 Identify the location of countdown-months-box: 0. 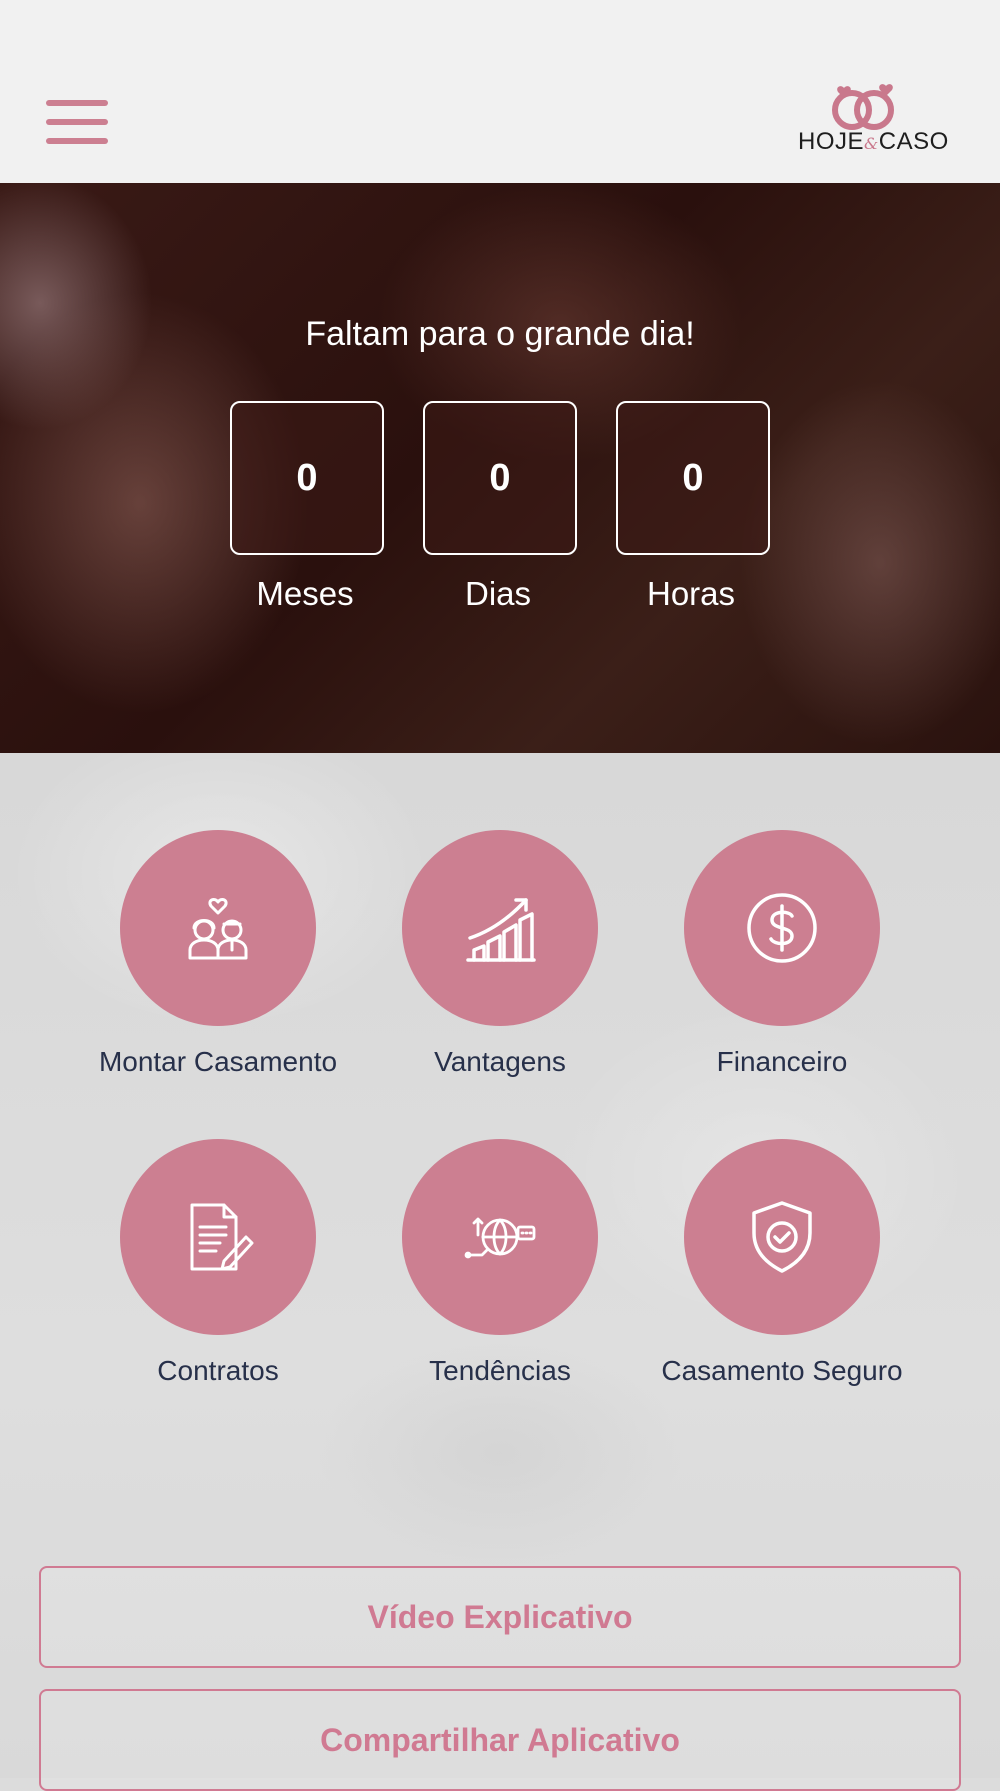
(307, 478).